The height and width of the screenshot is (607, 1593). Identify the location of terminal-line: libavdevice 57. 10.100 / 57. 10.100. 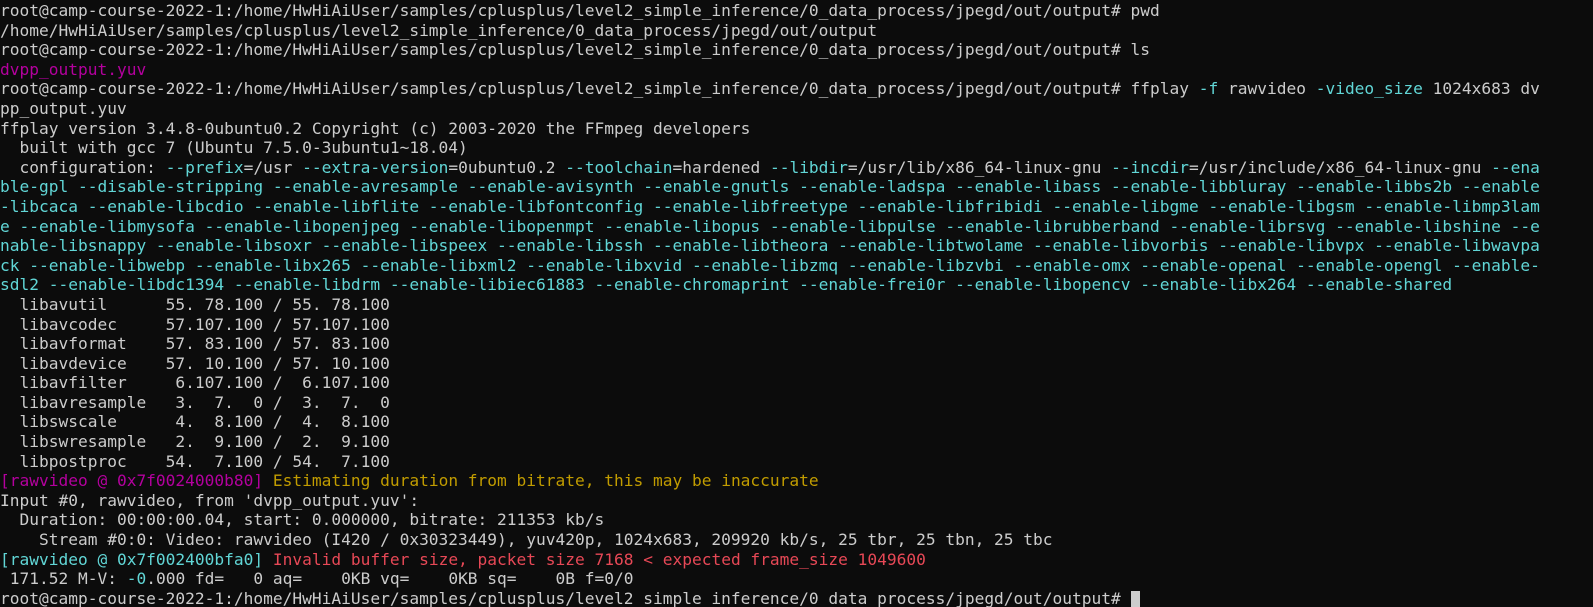
(796, 364).